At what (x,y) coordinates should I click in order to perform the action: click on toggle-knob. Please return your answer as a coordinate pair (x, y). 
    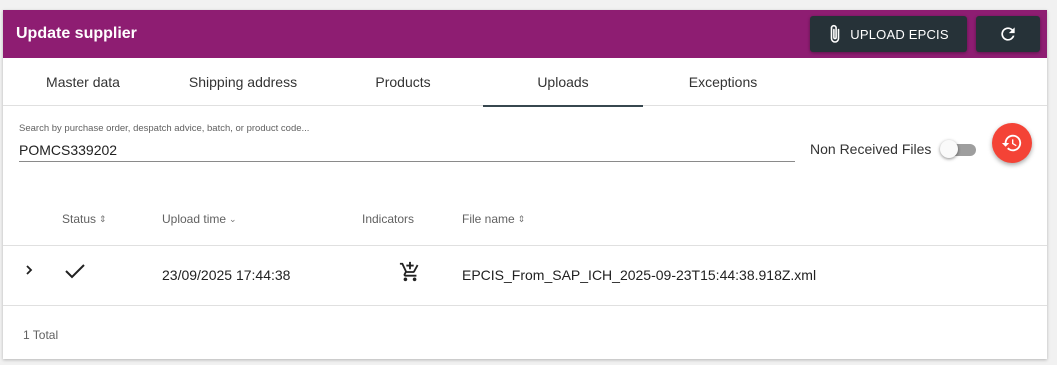
    Looking at the image, I should click on (949, 149).